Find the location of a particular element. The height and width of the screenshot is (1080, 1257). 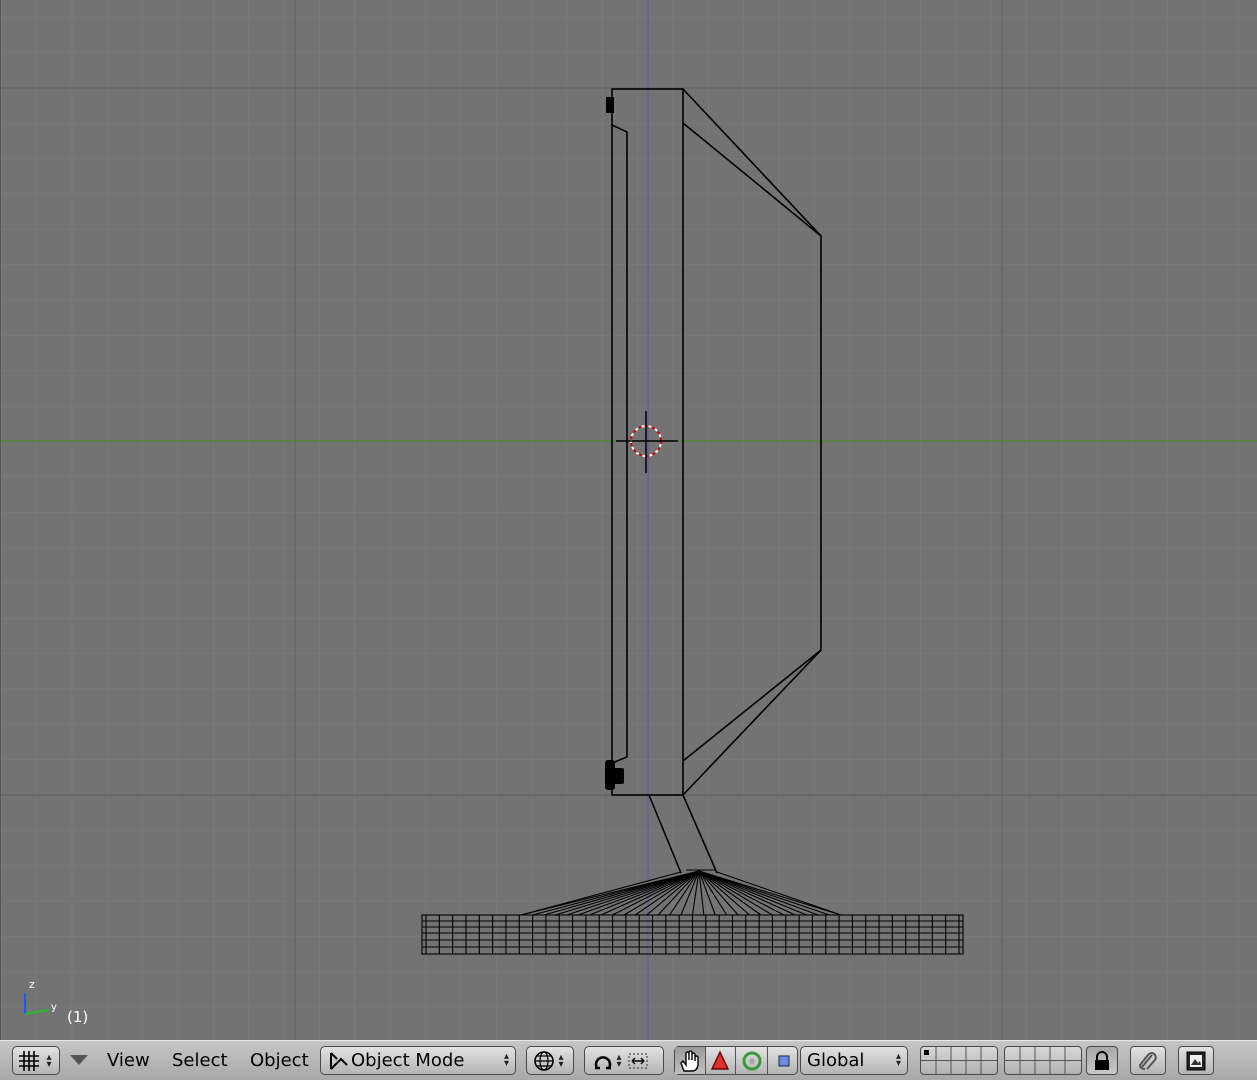

draw-type-button: ▴ ▾ is located at coordinates (550, 1060).